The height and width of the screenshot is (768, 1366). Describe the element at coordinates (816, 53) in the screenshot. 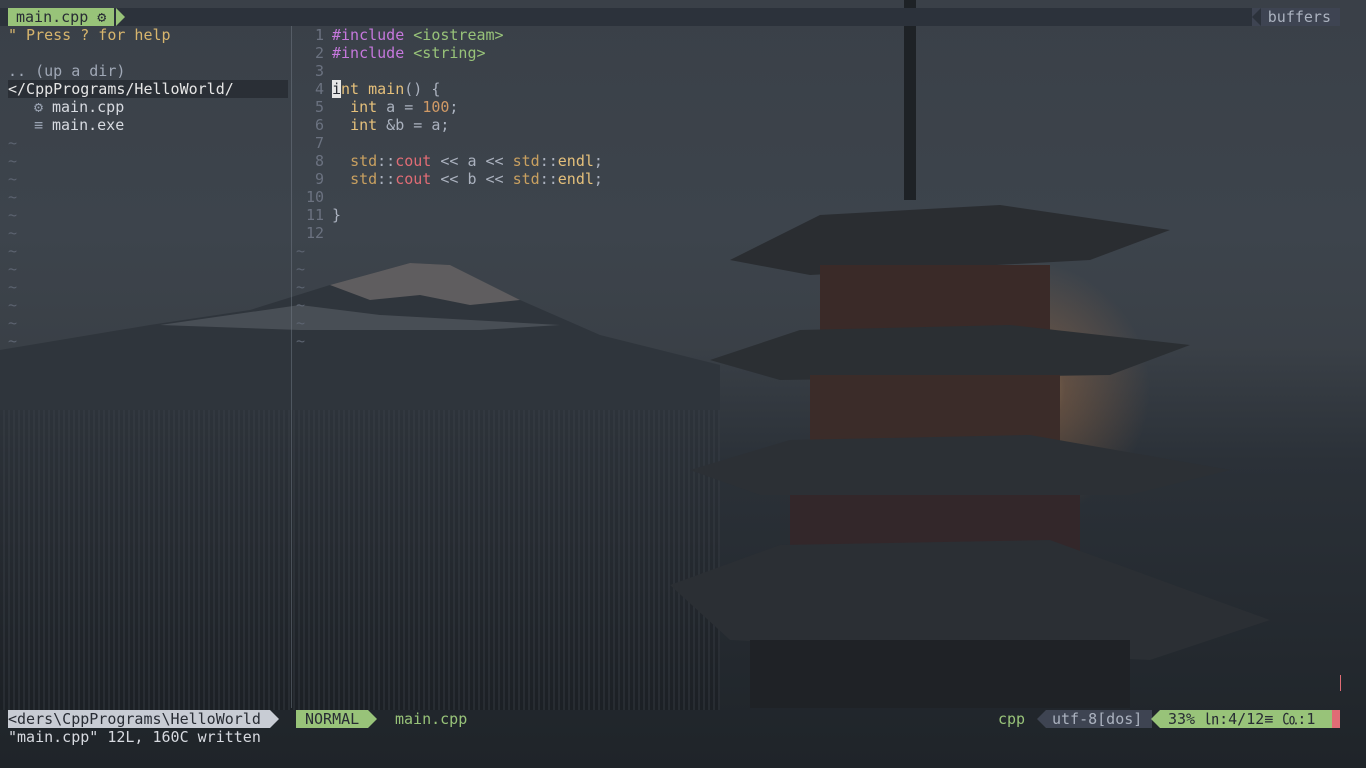

I see `code-line: 2 #include <string>` at that location.